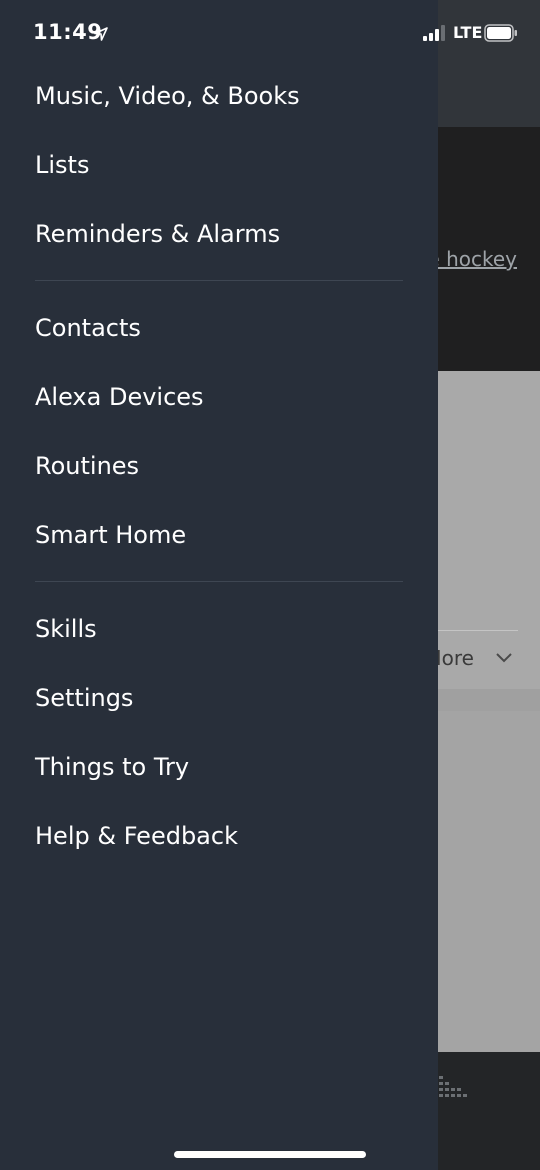  Describe the element at coordinates (225, 165) in the screenshot. I see `menu-item-lists: Lists` at that location.